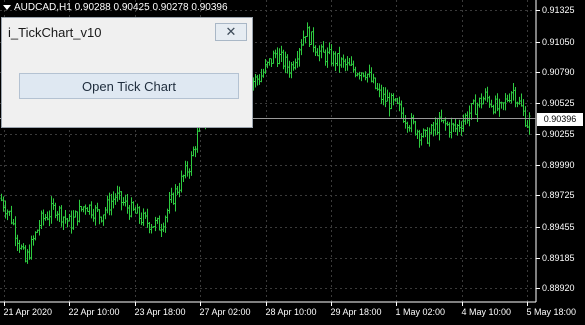 The image size is (585, 325). I want to click on x-tick-label: 21 Apr 2020, so click(28, 312).